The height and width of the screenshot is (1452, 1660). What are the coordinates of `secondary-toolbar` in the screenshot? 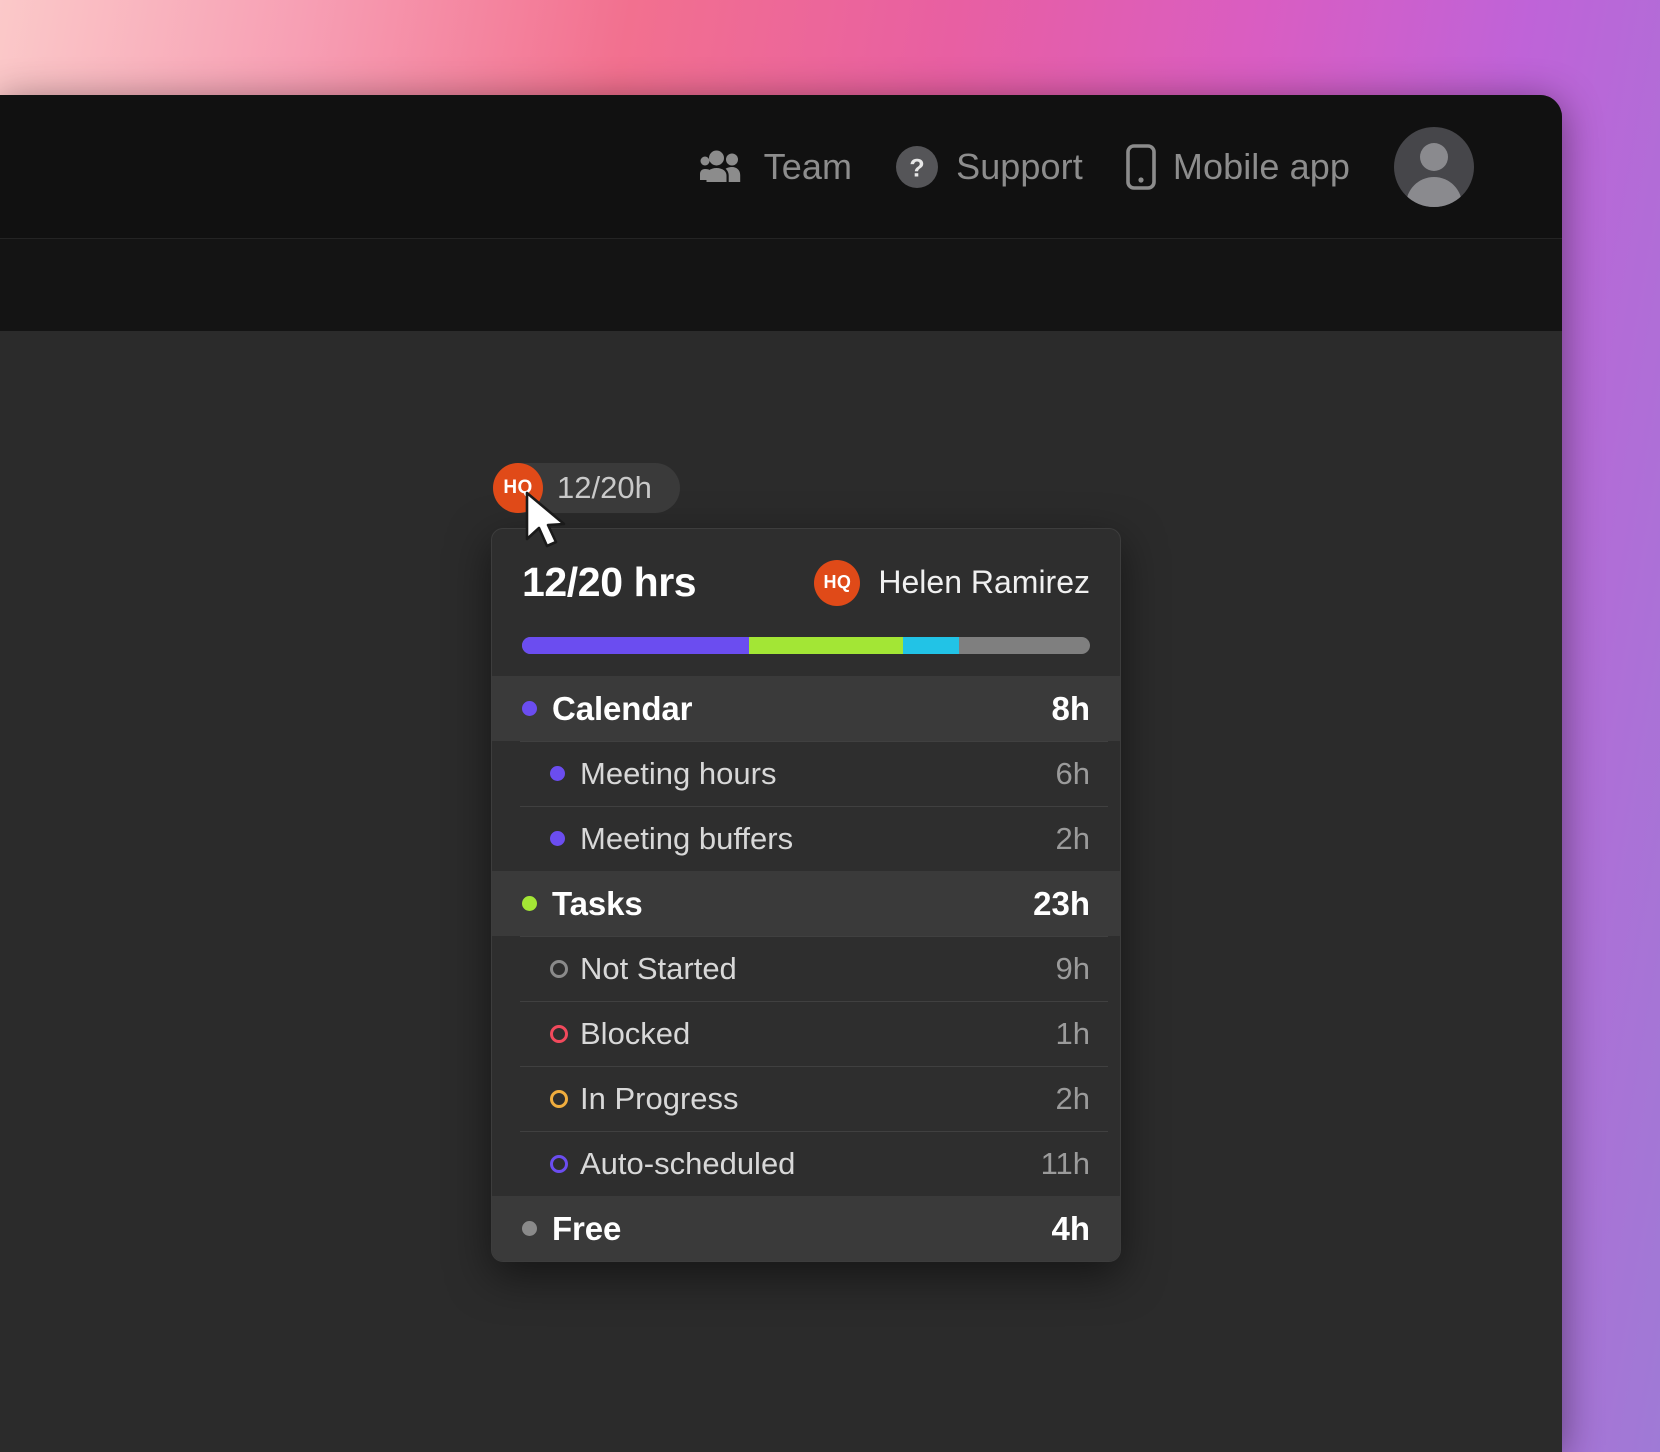 It's located at (781, 284).